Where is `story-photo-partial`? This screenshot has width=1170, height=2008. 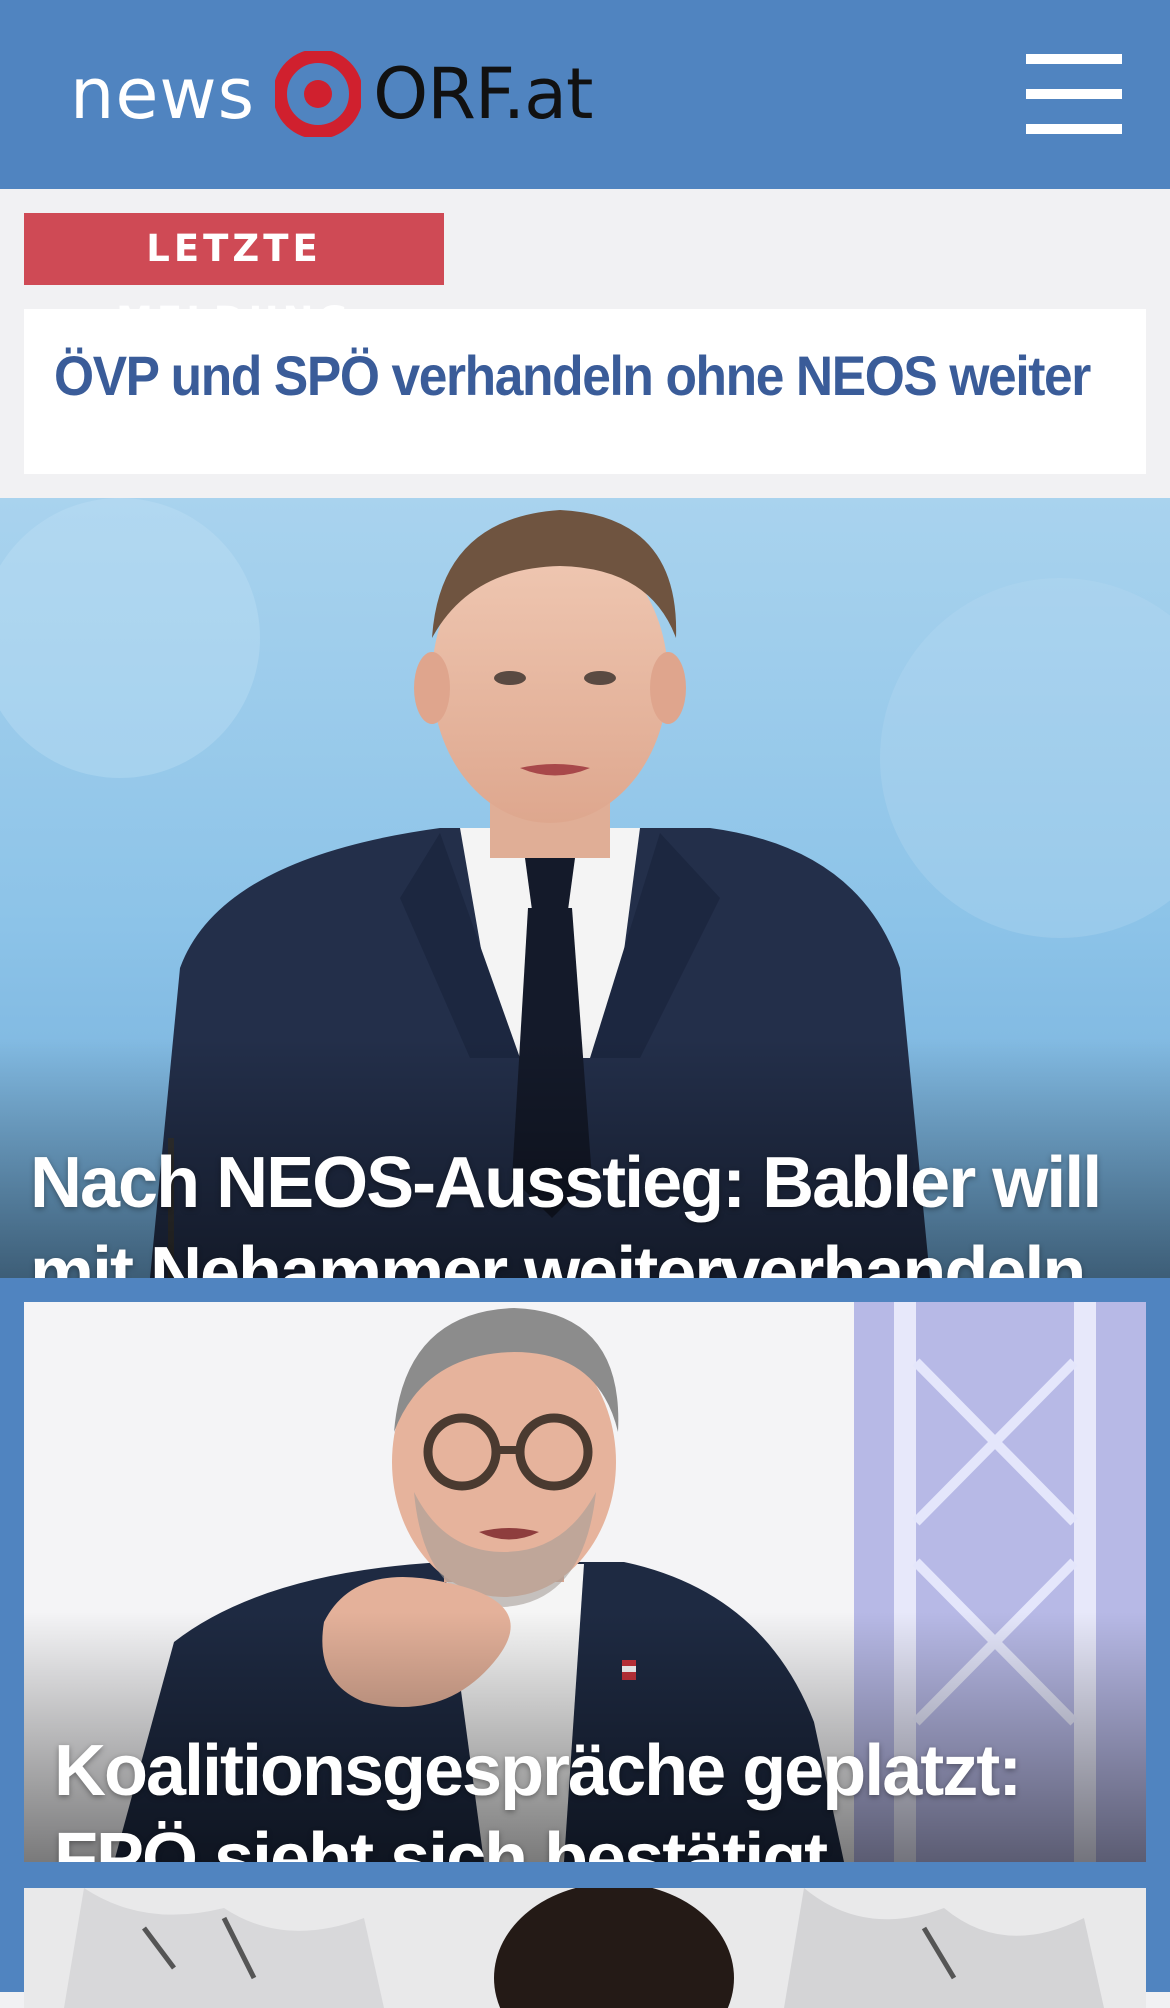 story-photo-partial is located at coordinates (585, 1948).